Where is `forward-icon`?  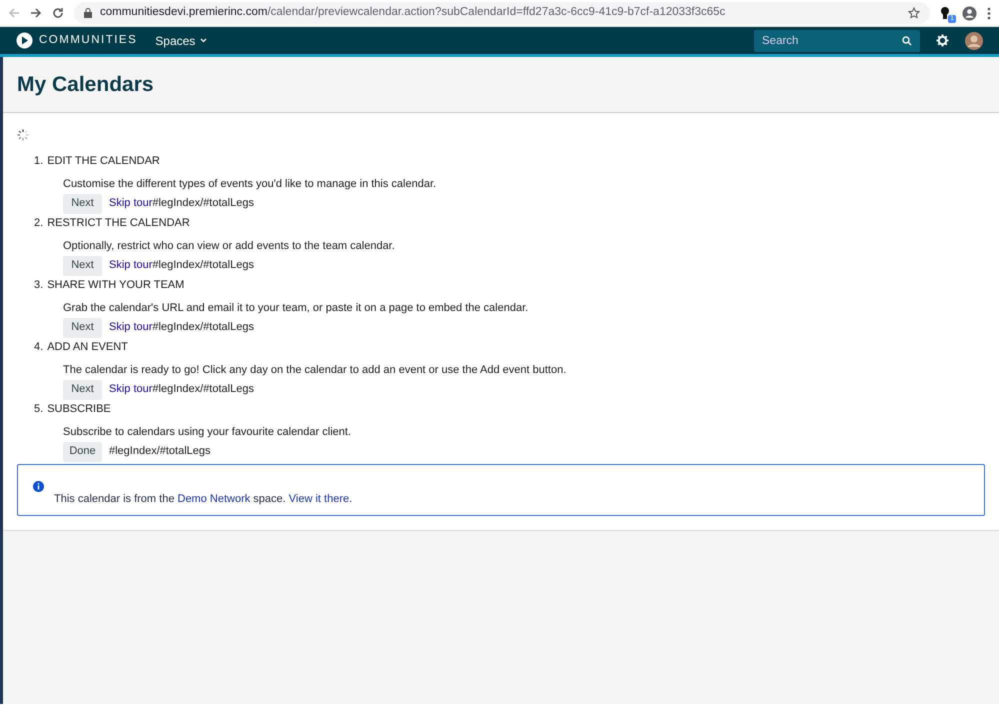
forward-icon is located at coordinates (36, 13).